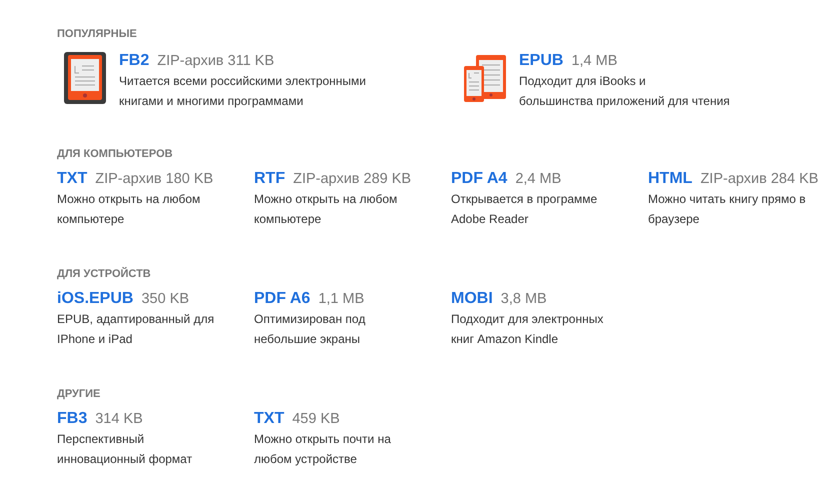 The image size is (835, 497). Describe the element at coordinates (215, 61) in the screenshot. I see `file-size: ZIP-архив 311 KB` at that location.